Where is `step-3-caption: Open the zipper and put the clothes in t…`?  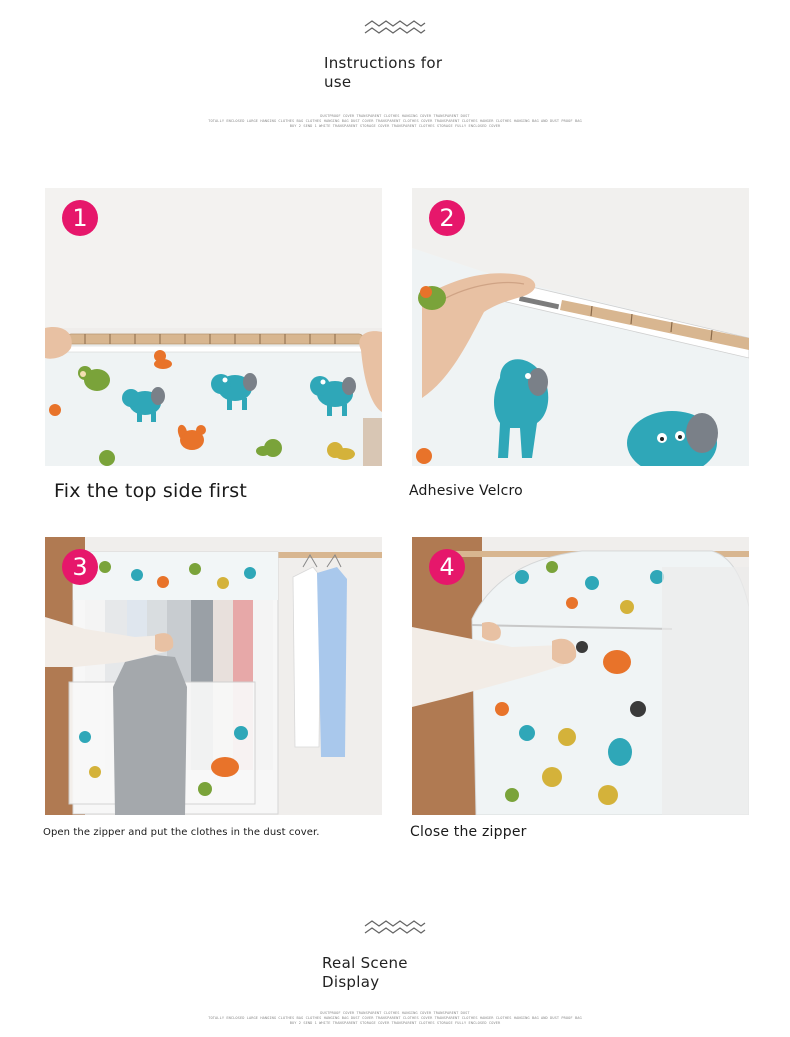
step-3-caption: Open the zipper and put the clothes in t… is located at coordinates (181, 832).